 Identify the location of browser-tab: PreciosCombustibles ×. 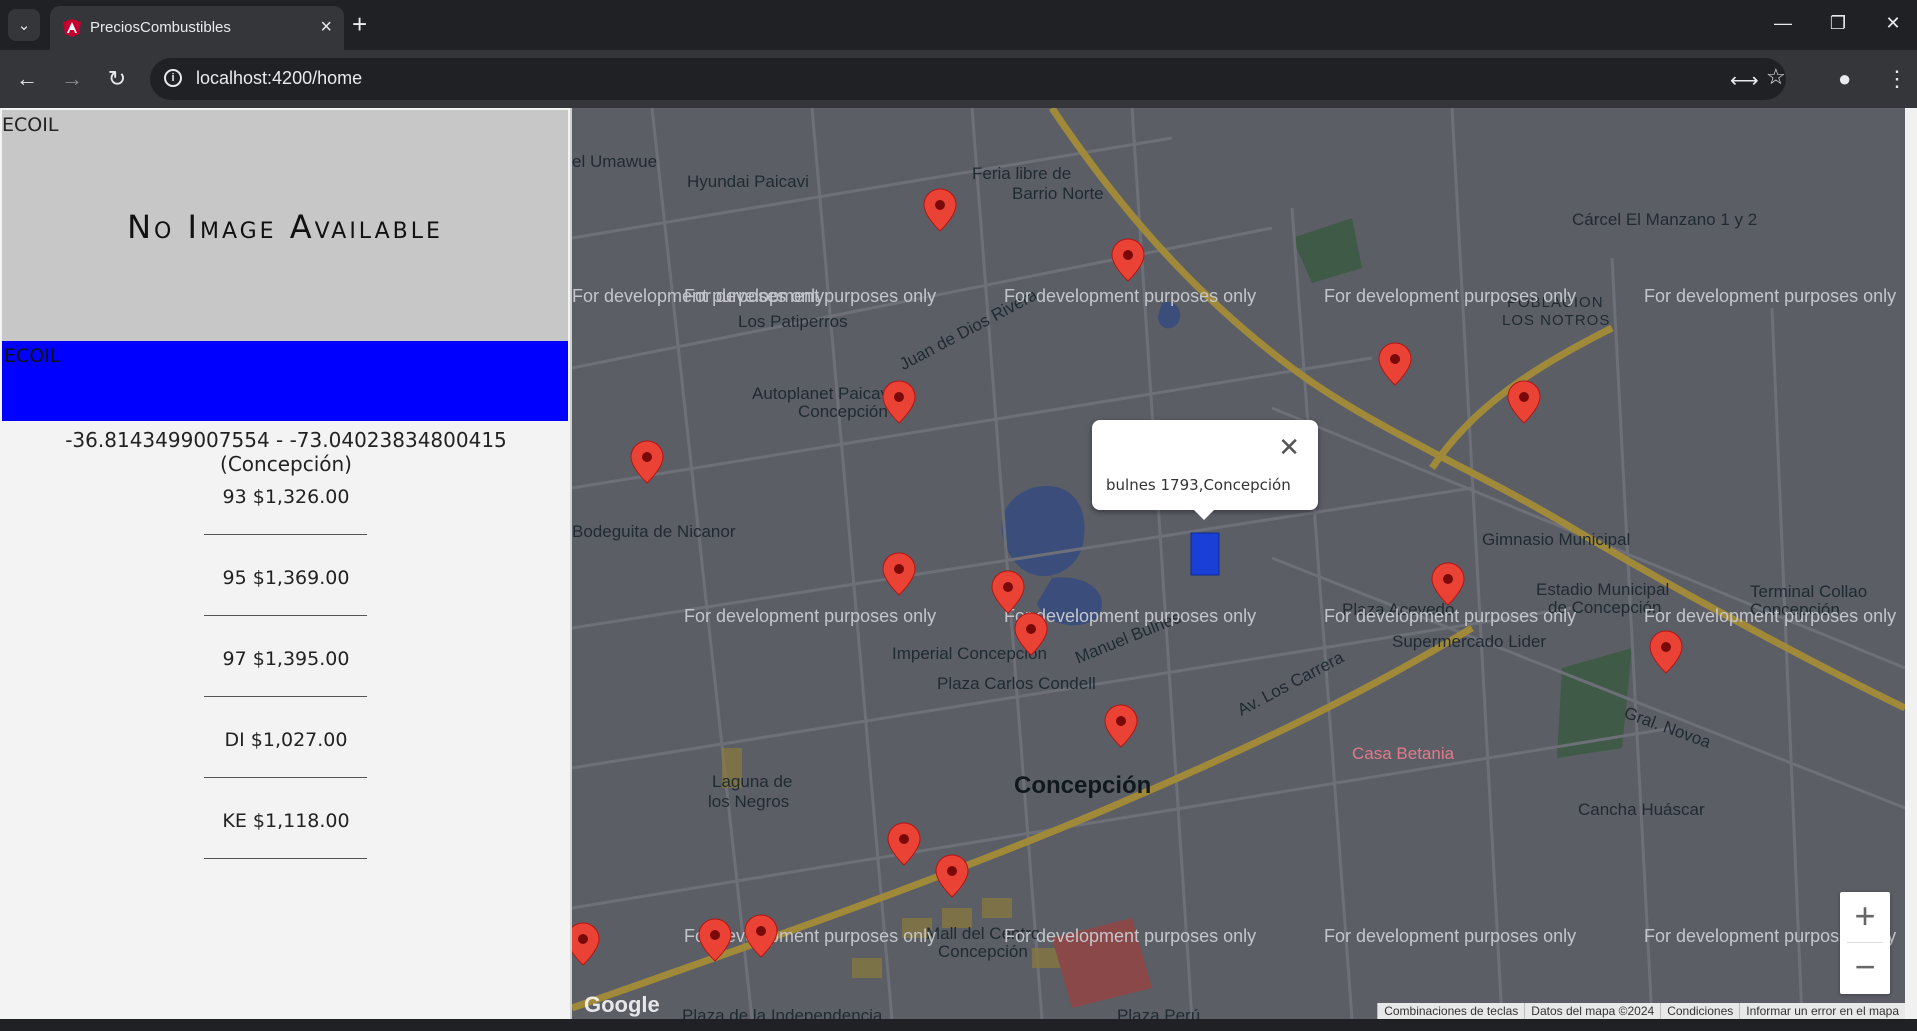
(197, 28).